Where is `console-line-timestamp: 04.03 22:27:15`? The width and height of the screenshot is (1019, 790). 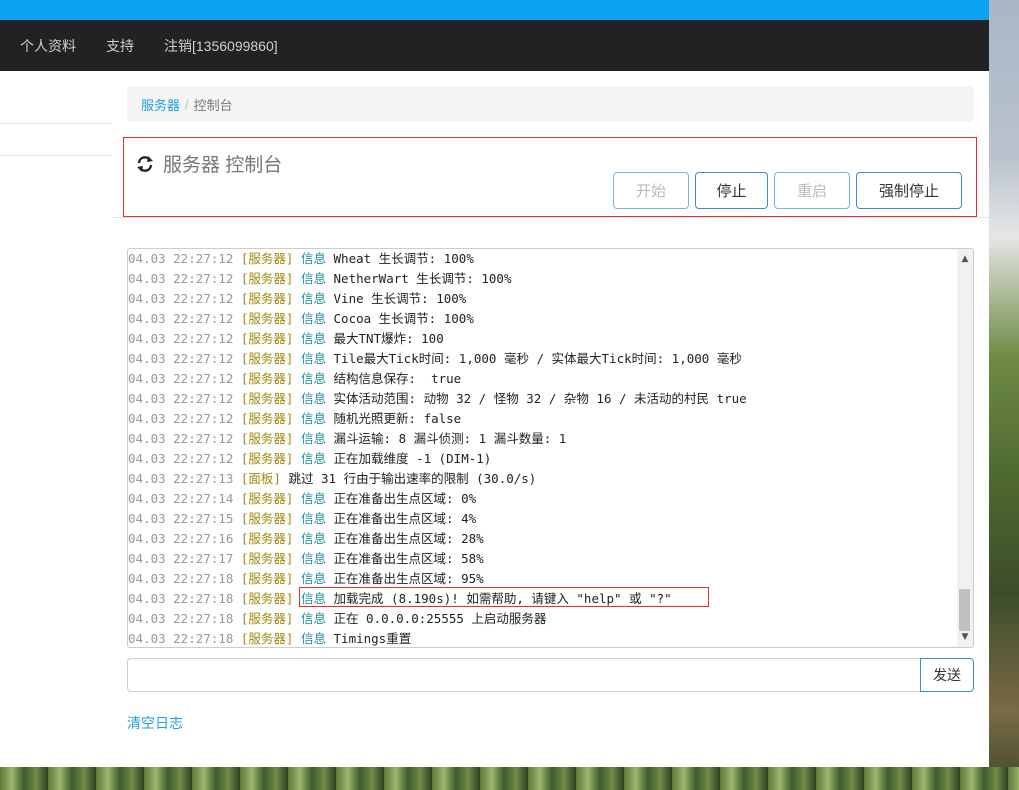
console-line-timestamp: 04.03 22:27:15 is located at coordinates (181, 518).